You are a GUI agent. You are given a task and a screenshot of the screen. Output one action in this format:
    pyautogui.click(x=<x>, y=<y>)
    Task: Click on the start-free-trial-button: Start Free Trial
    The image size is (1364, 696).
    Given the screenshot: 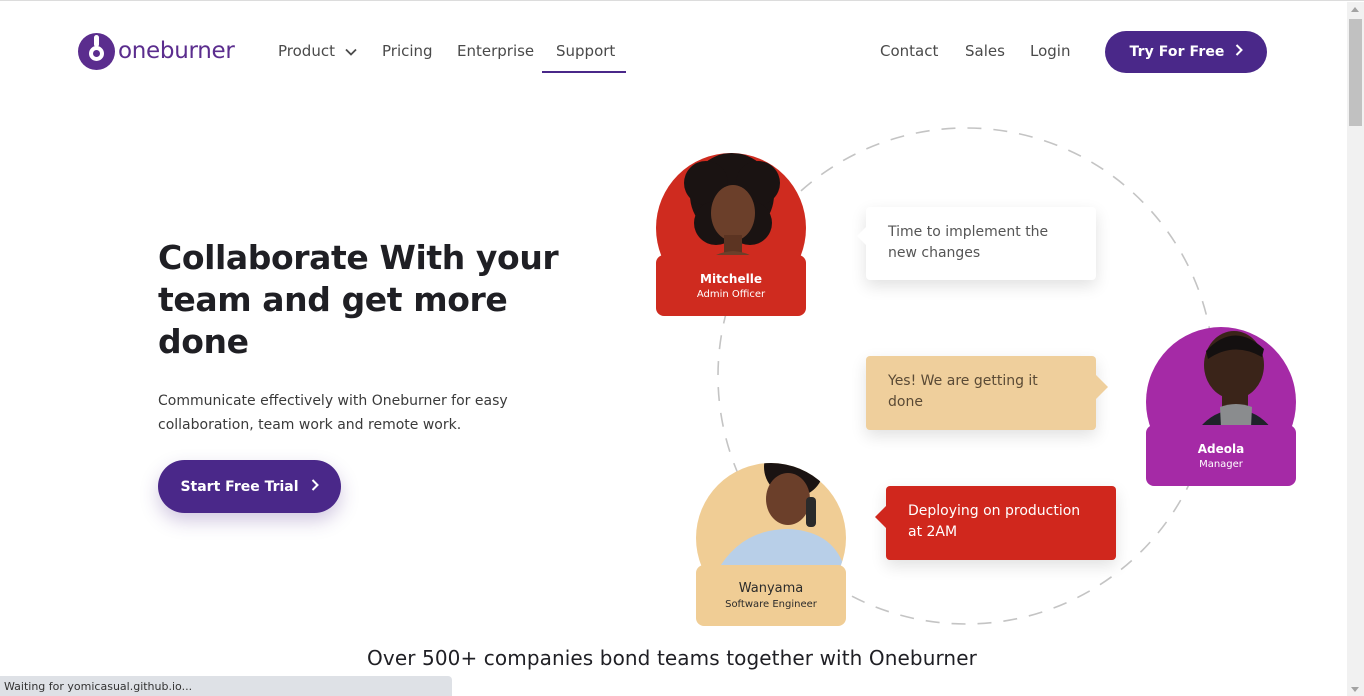 What is the action you would take?
    pyautogui.click(x=249, y=486)
    